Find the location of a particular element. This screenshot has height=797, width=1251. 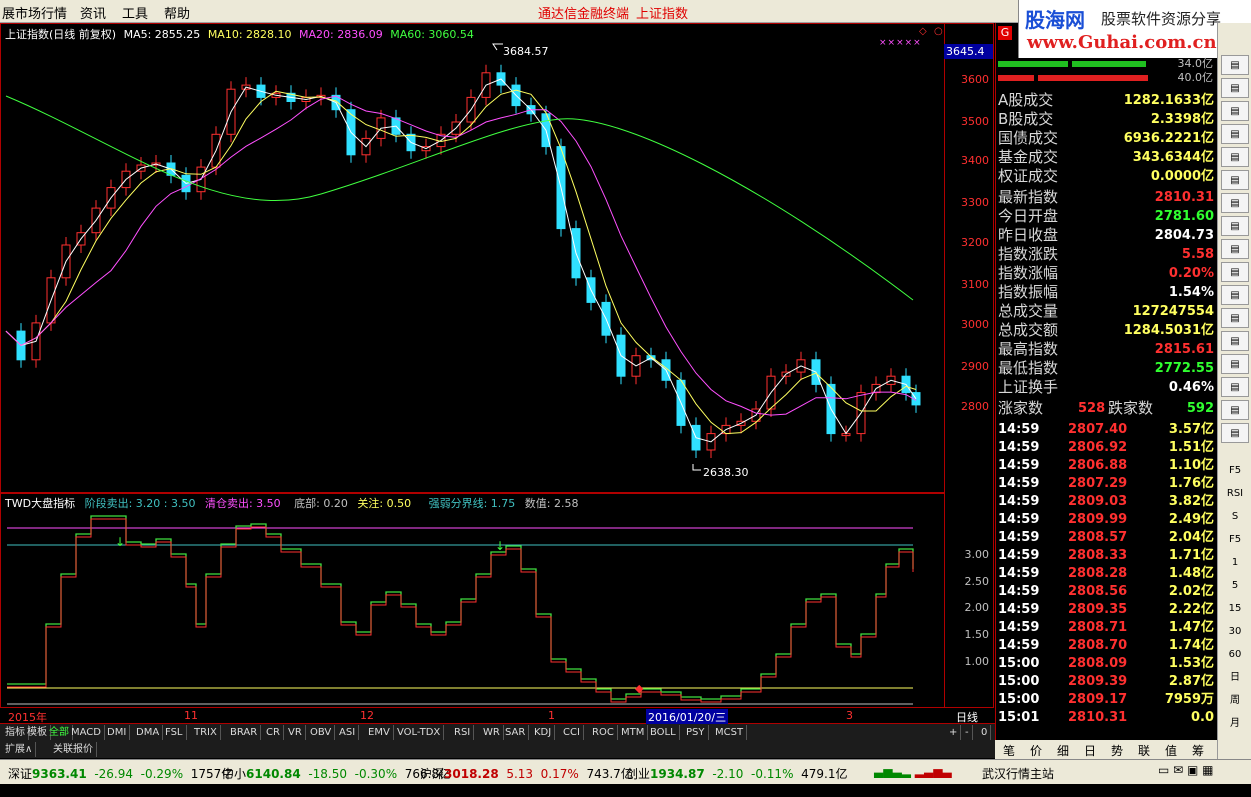

menu-news: 资讯 is located at coordinates (93, 12).